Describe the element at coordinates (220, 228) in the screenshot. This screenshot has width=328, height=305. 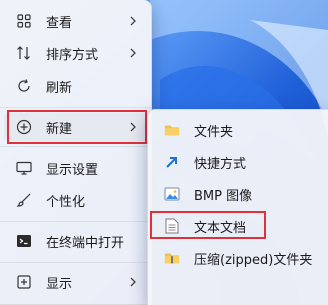
I see `submenu-item-label: 文本文档` at that location.